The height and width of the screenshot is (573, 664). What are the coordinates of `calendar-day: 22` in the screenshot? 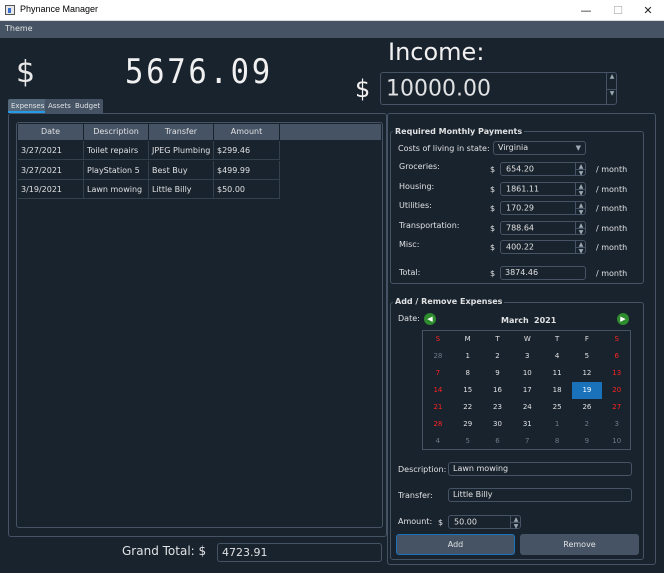 It's located at (468, 407).